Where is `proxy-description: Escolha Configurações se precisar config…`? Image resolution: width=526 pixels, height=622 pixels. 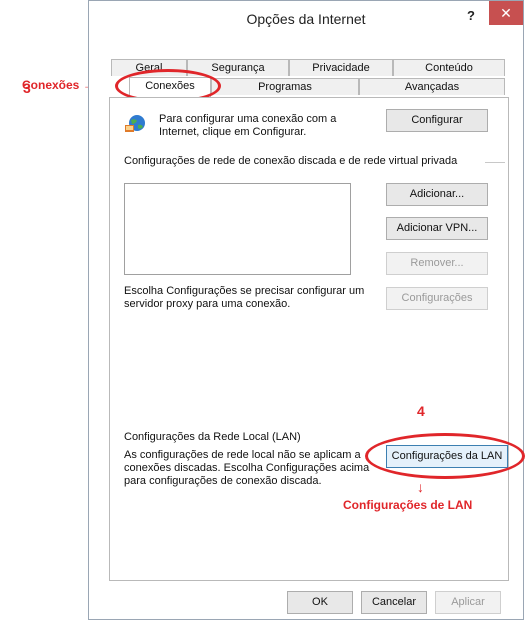 proxy-description: Escolha Configurações se precisar config… is located at coordinates (244, 297).